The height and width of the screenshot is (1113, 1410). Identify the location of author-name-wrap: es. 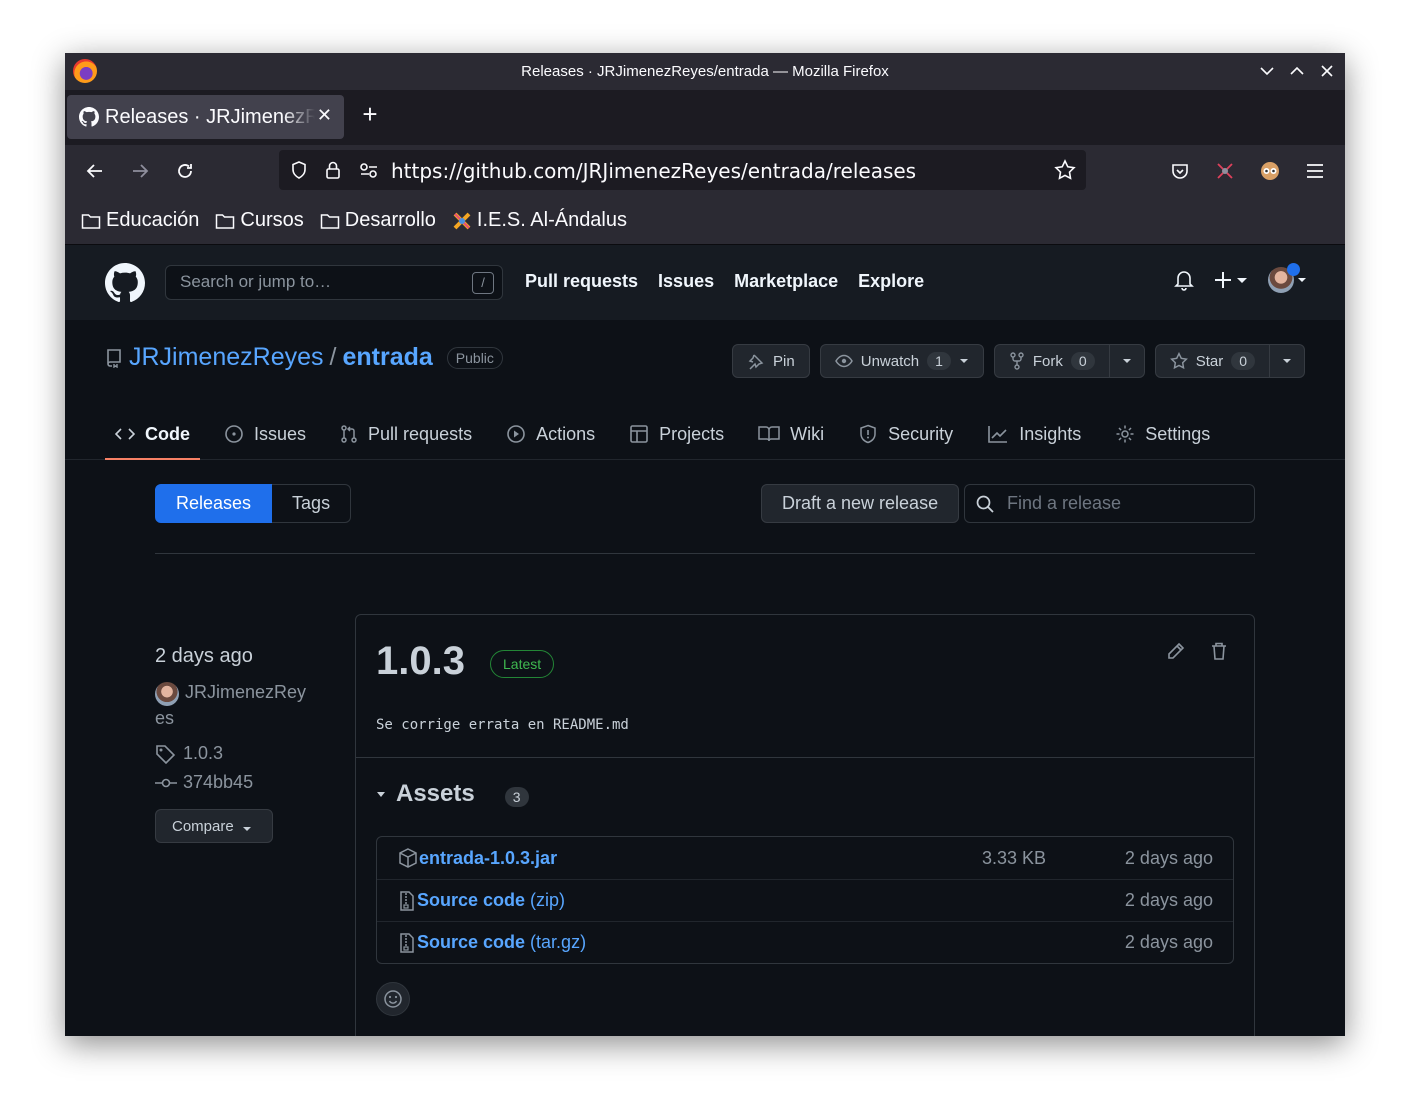
(165, 718).